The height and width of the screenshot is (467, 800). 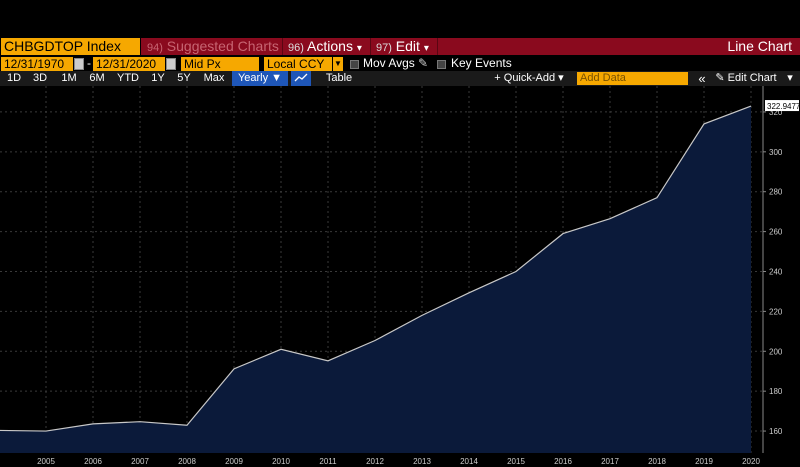 What do you see at coordinates (155, 48) in the screenshot?
I see `suggested-charts-num: 94)` at bounding box center [155, 48].